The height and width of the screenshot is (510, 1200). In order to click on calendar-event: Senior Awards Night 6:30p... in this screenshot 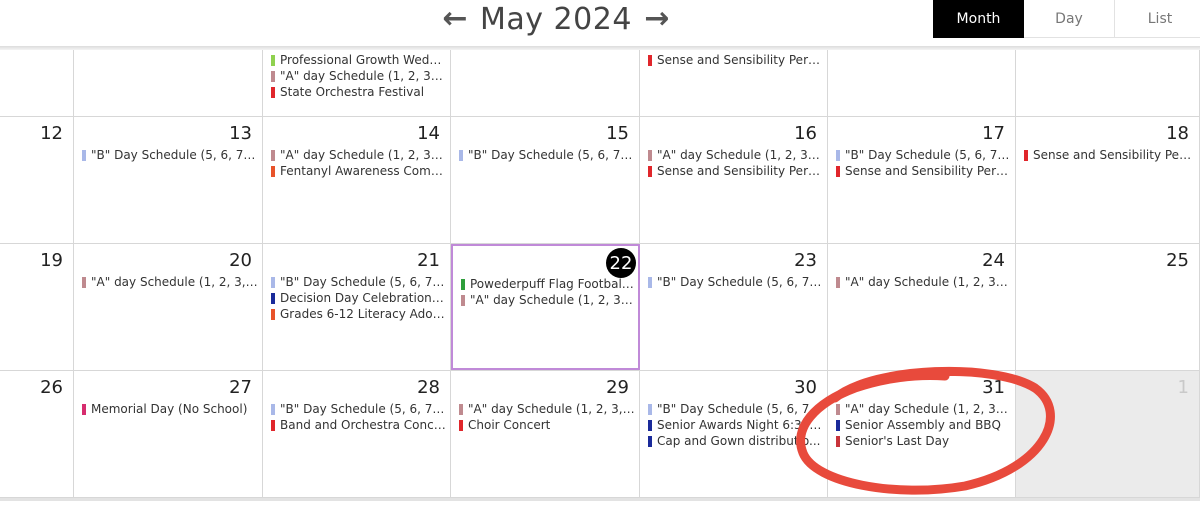, I will do `click(735, 425)`.